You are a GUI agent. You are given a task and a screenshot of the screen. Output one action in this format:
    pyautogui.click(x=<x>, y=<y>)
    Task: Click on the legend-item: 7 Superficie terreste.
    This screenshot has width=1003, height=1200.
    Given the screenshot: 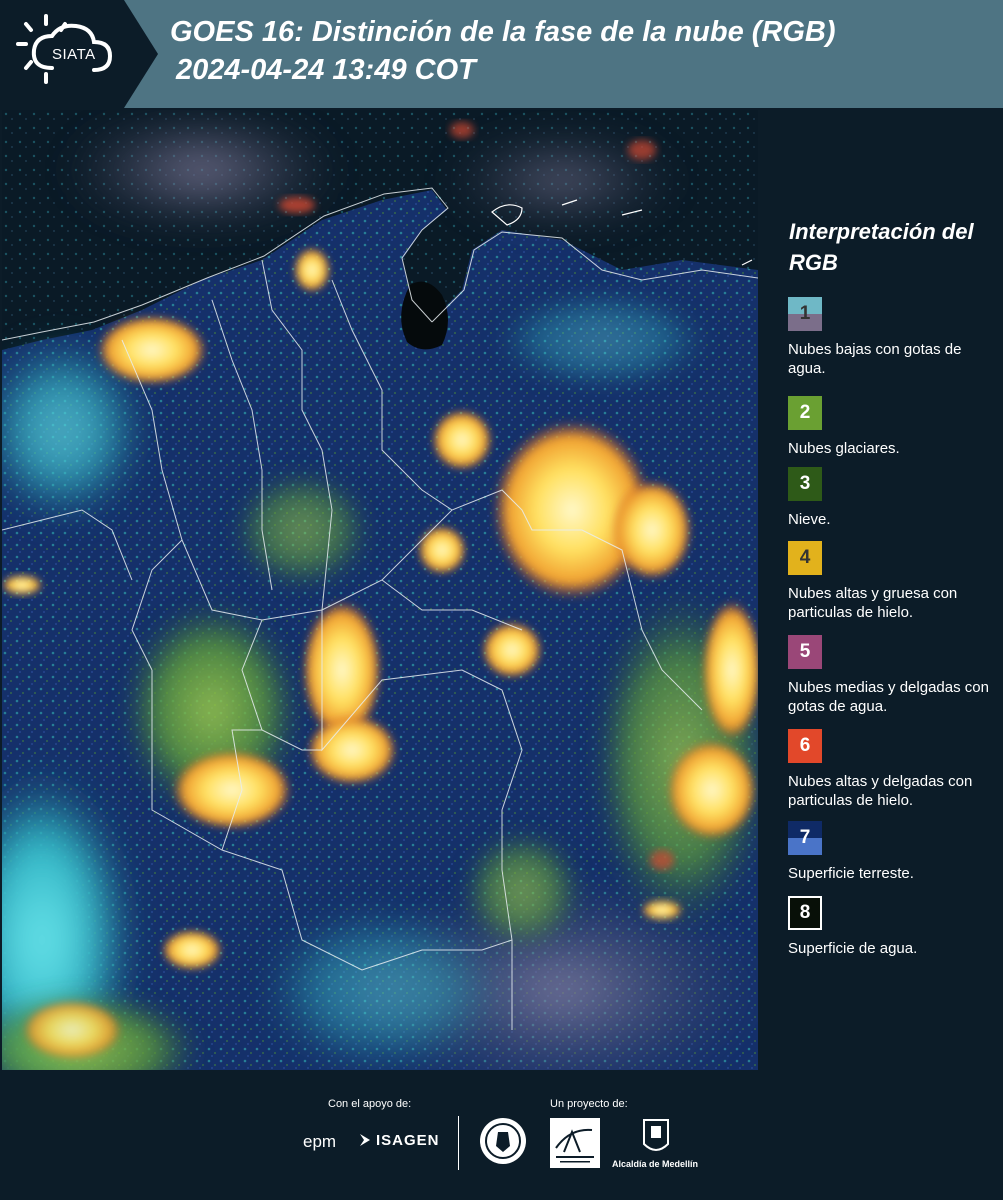 What is the action you would take?
    pyautogui.click(x=893, y=852)
    